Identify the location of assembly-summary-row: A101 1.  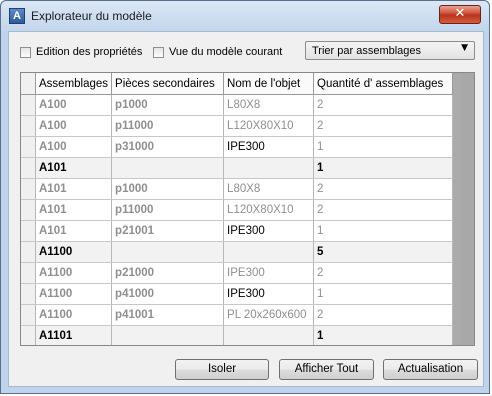
(237, 168).